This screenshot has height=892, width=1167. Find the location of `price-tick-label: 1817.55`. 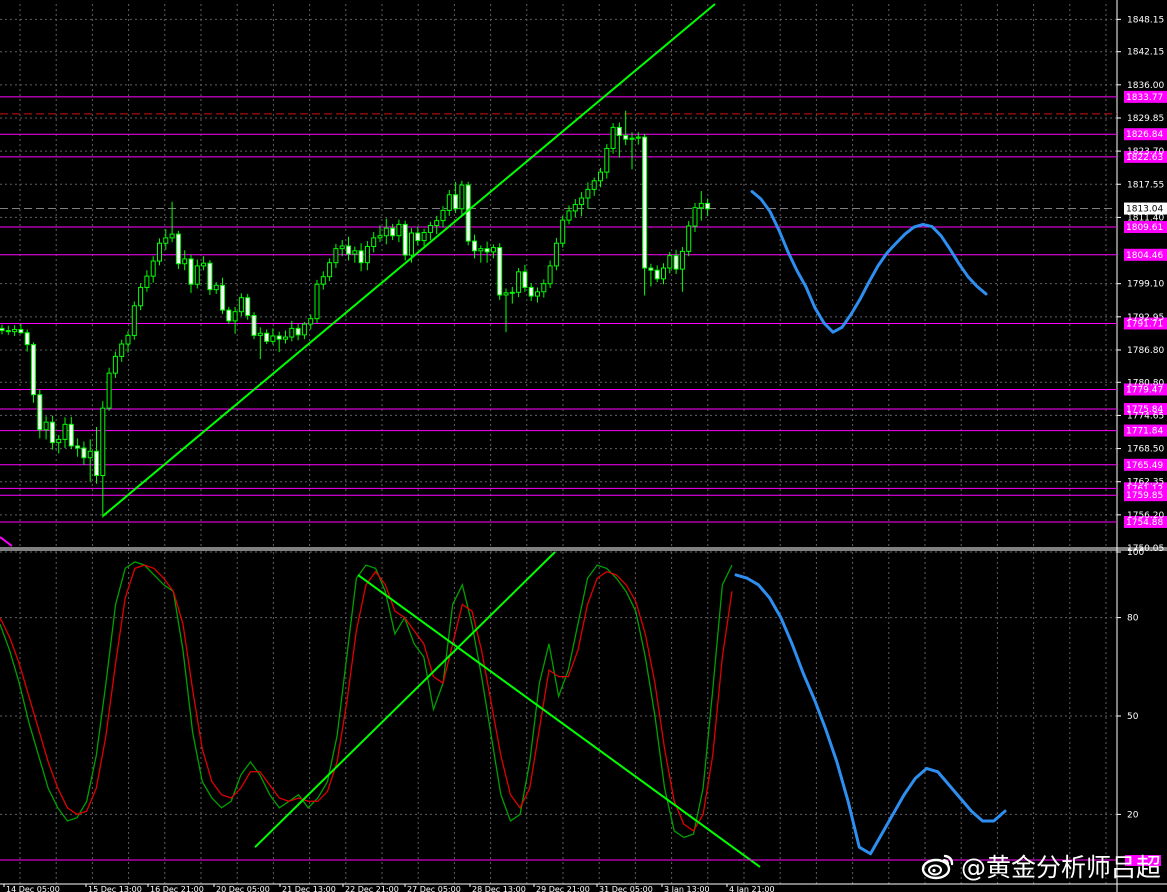

price-tick-label: 1817.55 is located at coordinates (1145, 185).